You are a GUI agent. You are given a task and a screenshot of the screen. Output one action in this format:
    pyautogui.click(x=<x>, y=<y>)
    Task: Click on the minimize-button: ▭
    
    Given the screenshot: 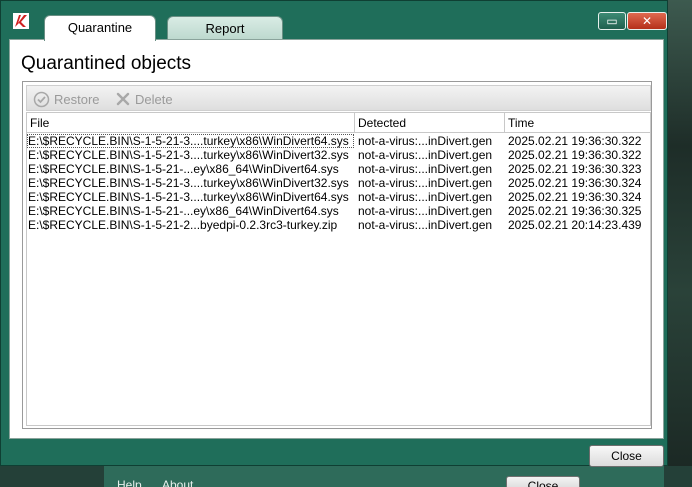 What is the action you would take?
    pyautogui.click(x=612, y=21)
    